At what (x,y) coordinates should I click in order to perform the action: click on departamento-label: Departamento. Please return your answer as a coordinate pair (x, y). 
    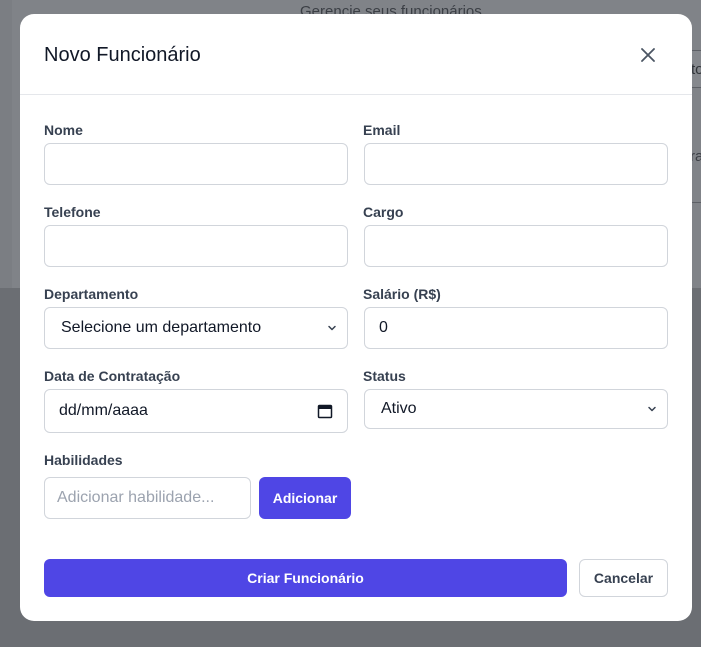
    Looking at the image, I should click on (91, 294).